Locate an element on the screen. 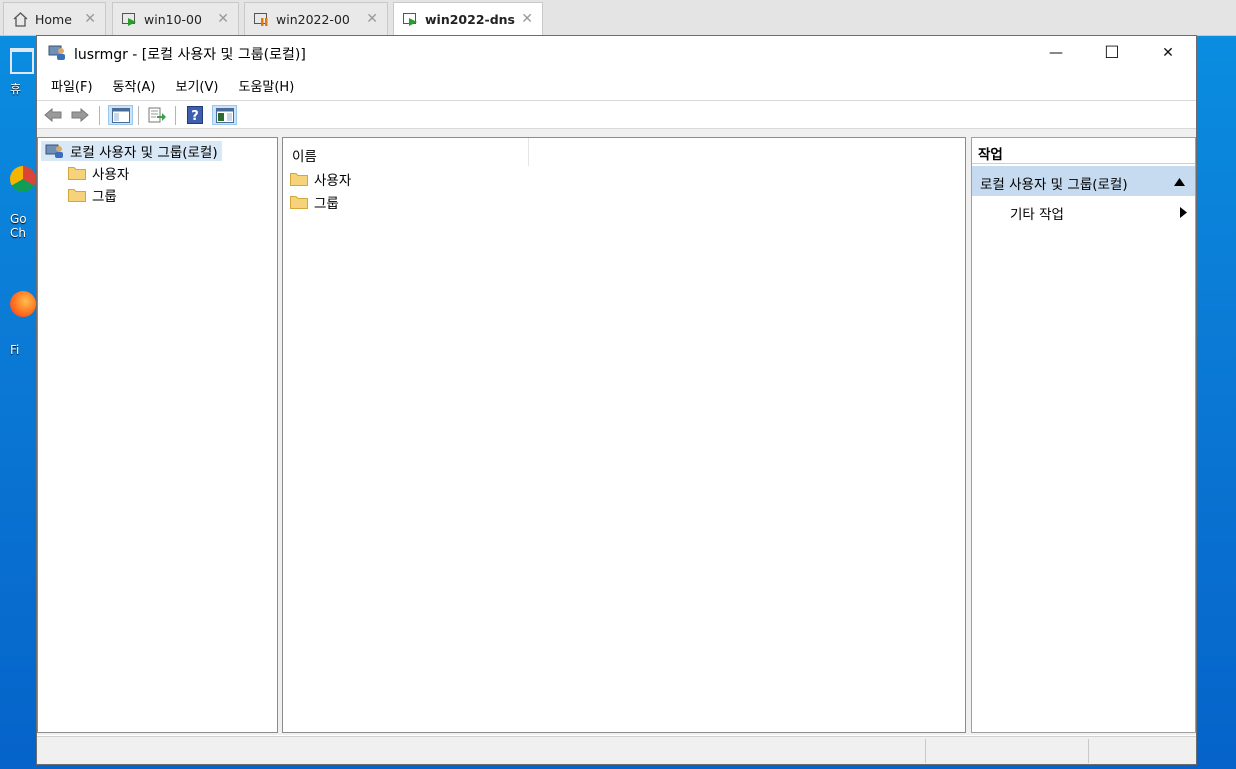  firefox-icon is located at coordinates (23, 304).